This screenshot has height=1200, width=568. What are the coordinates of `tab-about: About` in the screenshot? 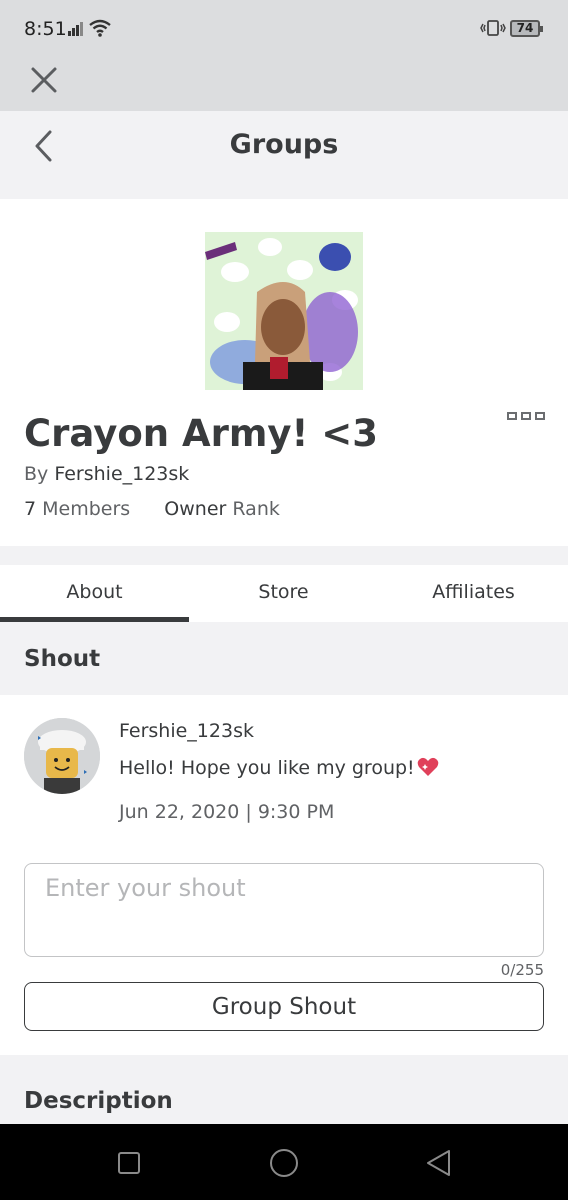 It's located at (94, 593).